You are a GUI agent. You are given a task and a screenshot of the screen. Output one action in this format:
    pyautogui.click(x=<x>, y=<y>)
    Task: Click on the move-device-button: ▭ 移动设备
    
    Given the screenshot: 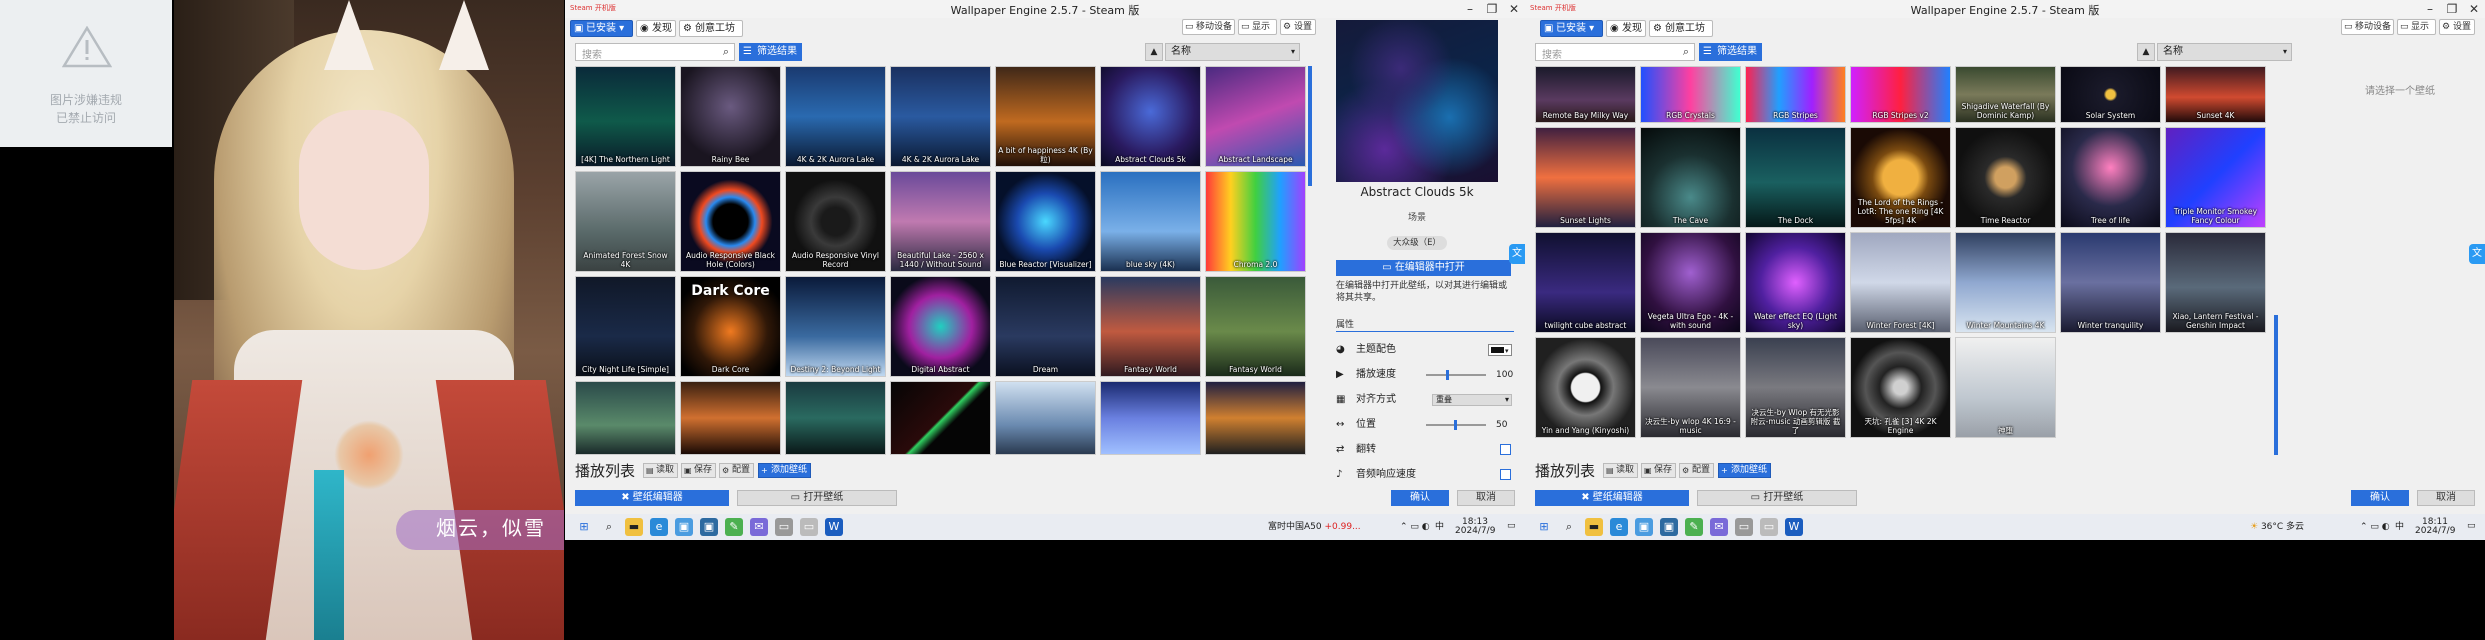 What is the action you would take?
    pyautogui.click(x=1208, y=27)
    